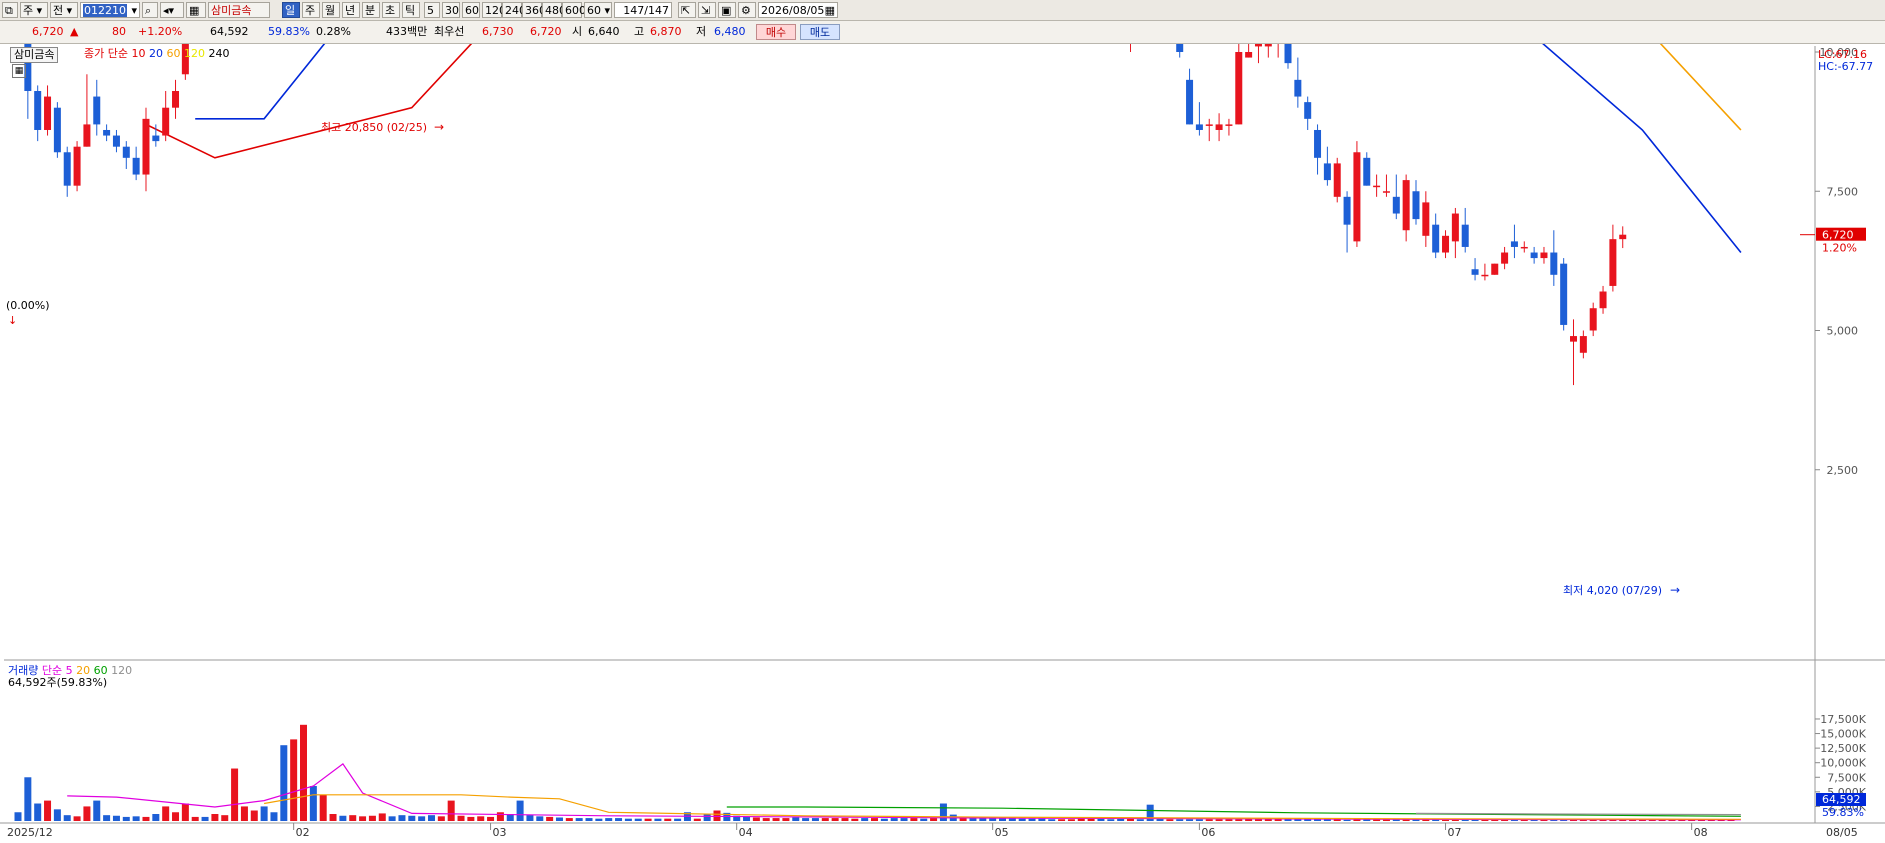  I want to click on sell-button: 매도, so click(820, 32).